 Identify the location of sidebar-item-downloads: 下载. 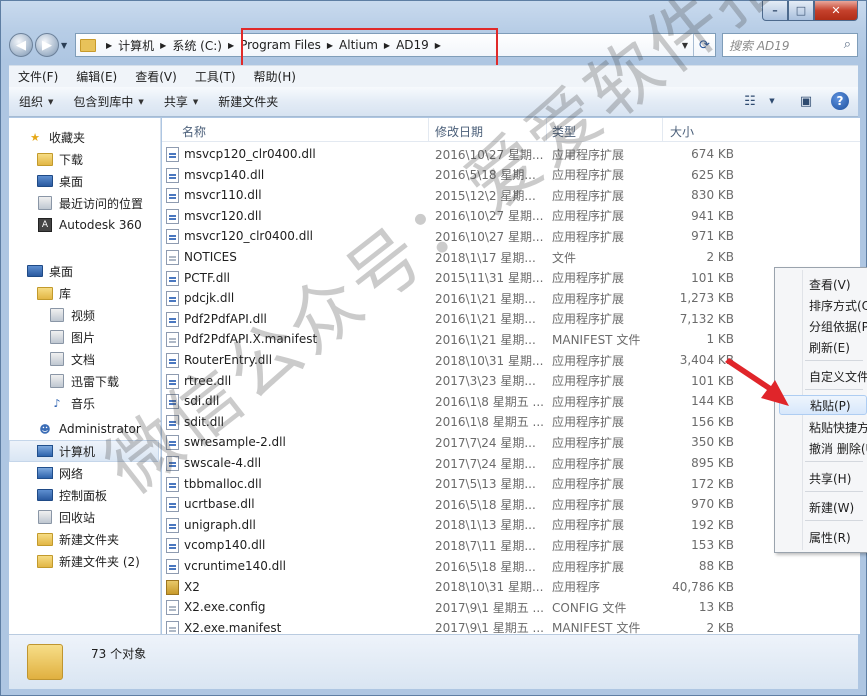
(60, 159).